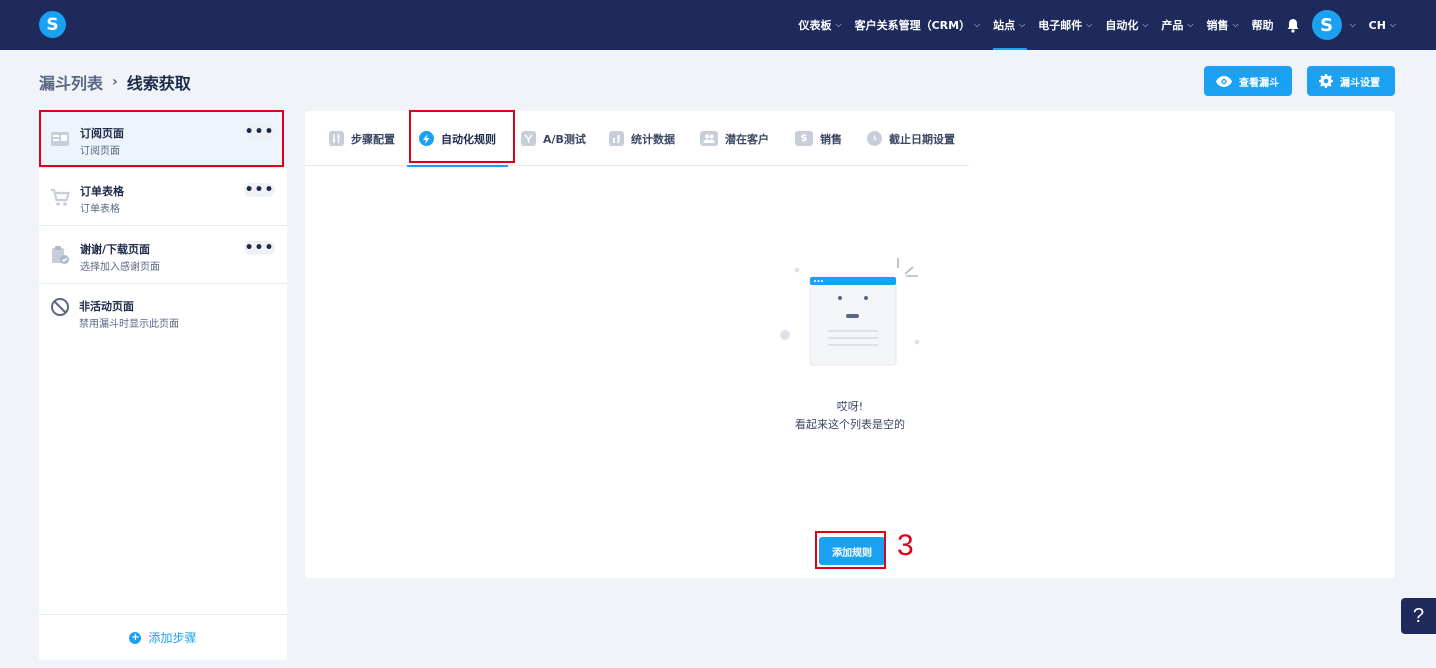 The height and width of the screenshot is (668, 1436). What do you see at coordinates (120, 267) in the screenshot?
I see `step-subtitle: 选择加入感谢页面` at bounding box center [120, 267].